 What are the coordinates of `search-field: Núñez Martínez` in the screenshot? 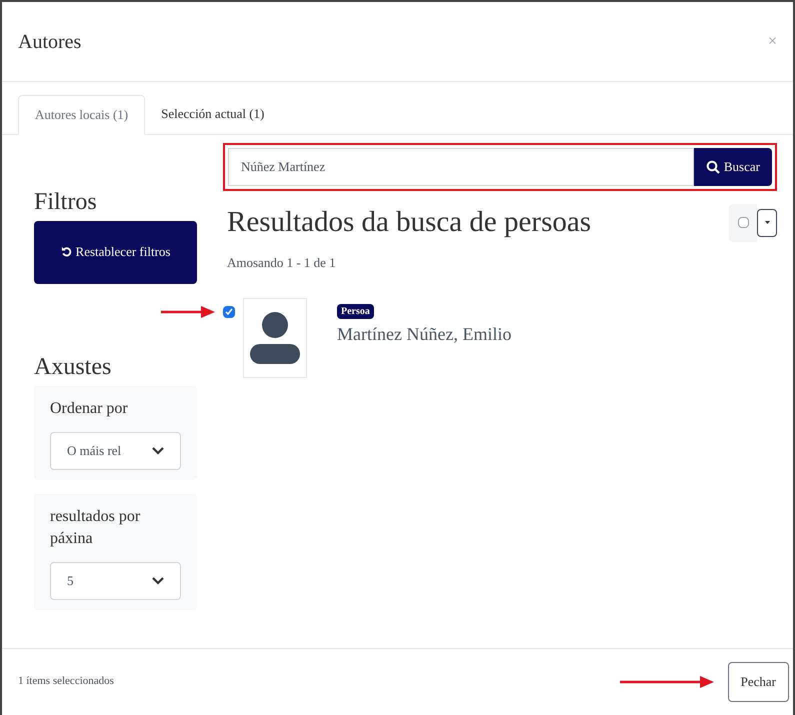 It's located at (461, 167).